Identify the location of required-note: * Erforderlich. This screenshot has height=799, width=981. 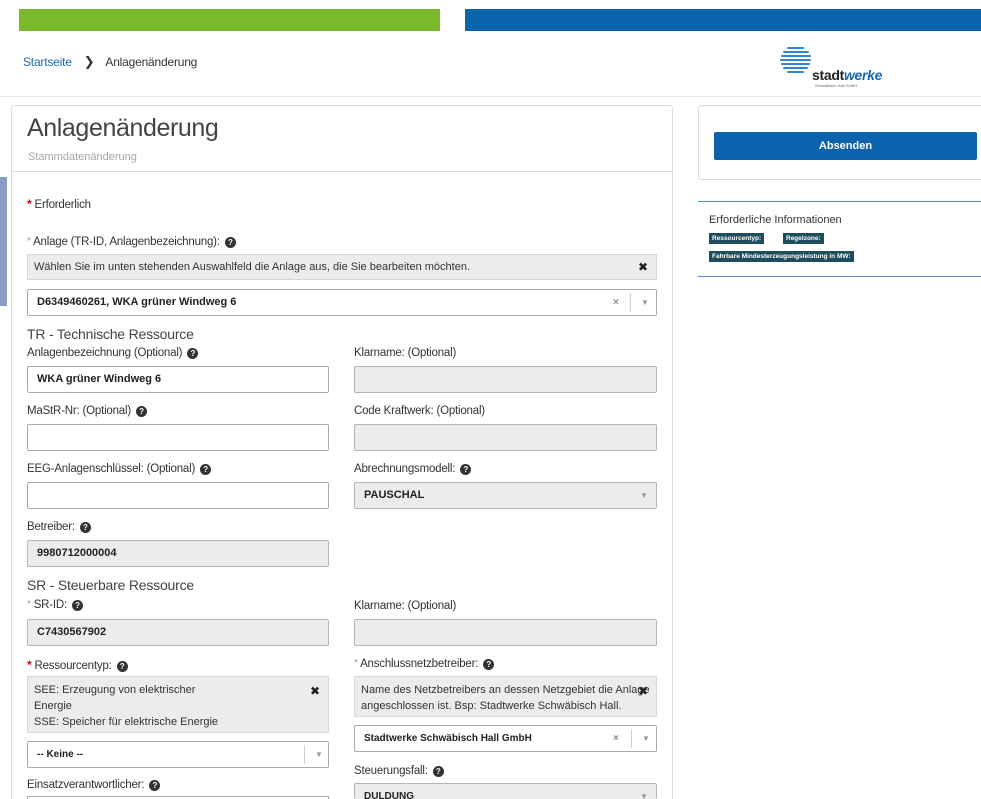
(59, 204).